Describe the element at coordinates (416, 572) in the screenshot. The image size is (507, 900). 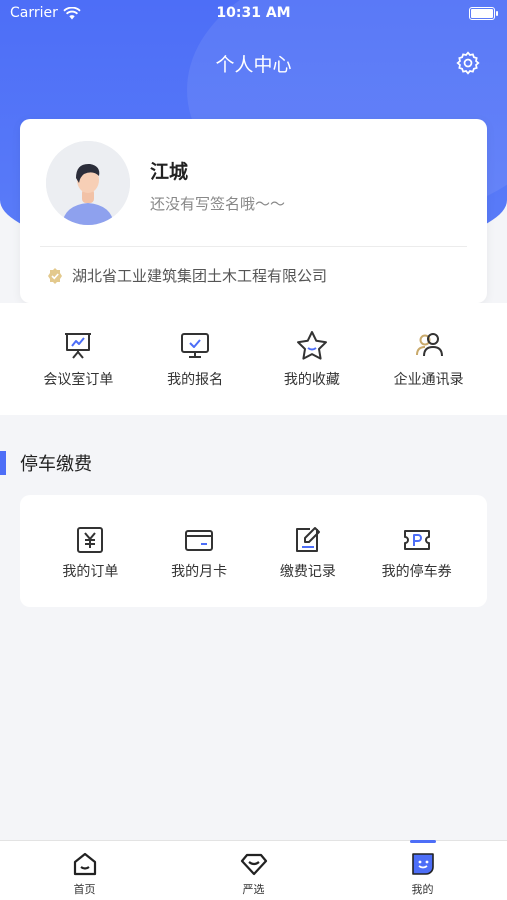
I see `parking-action-label: 我的停车券` at that location.